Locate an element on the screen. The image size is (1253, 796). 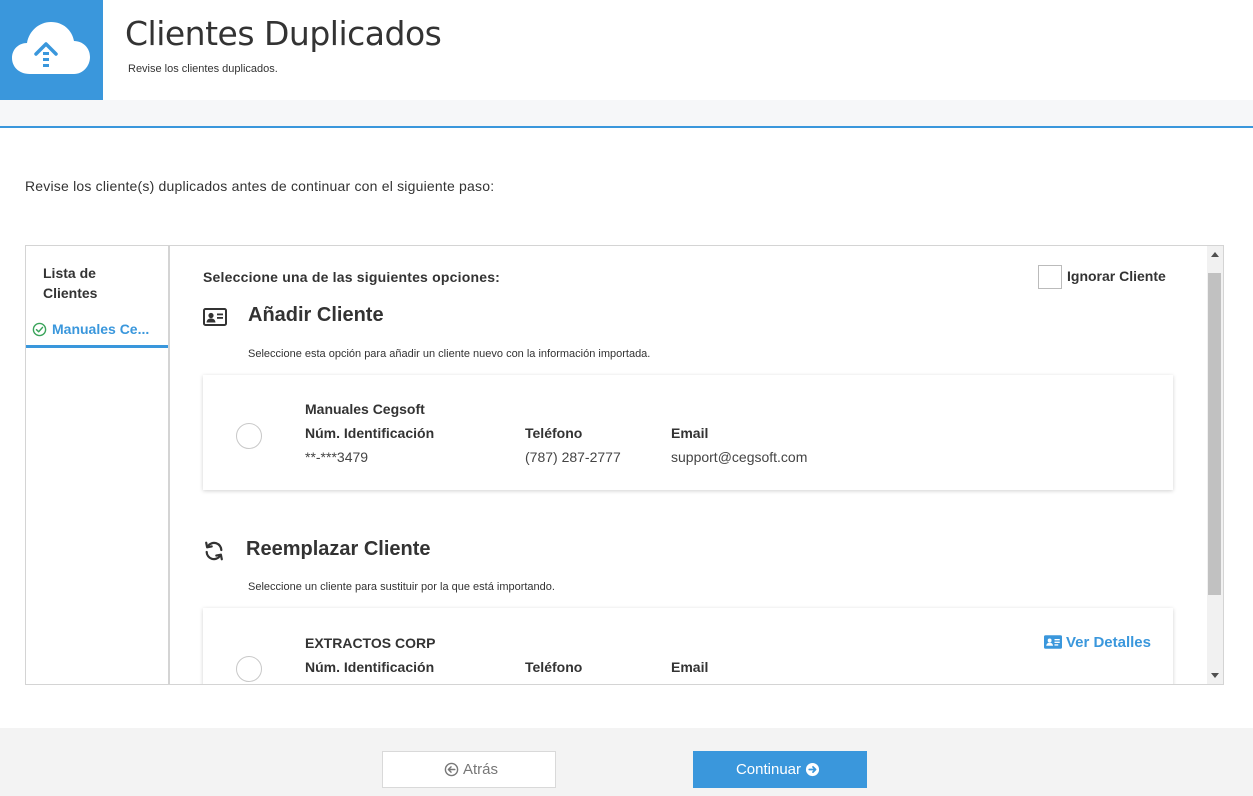
page-footer: Atrás Continuar is located at coordinates (626, 762).